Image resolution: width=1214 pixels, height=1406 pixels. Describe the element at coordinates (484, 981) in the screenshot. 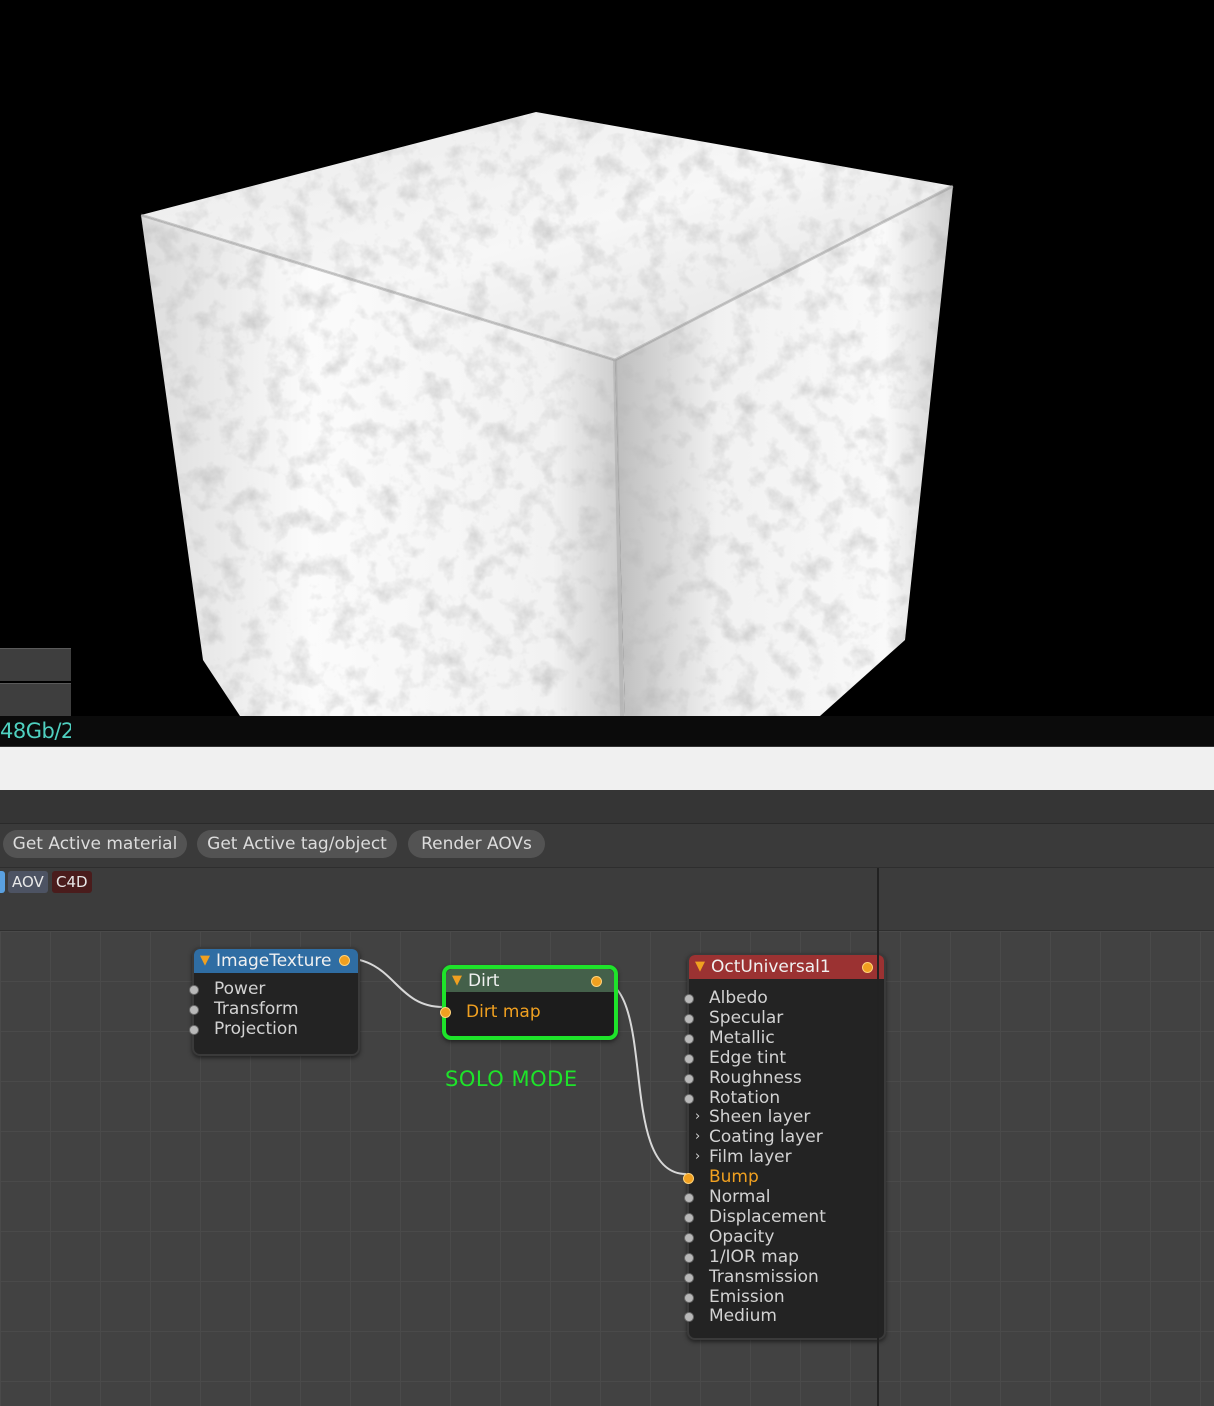

I see `node-title: Dirt` at that location.